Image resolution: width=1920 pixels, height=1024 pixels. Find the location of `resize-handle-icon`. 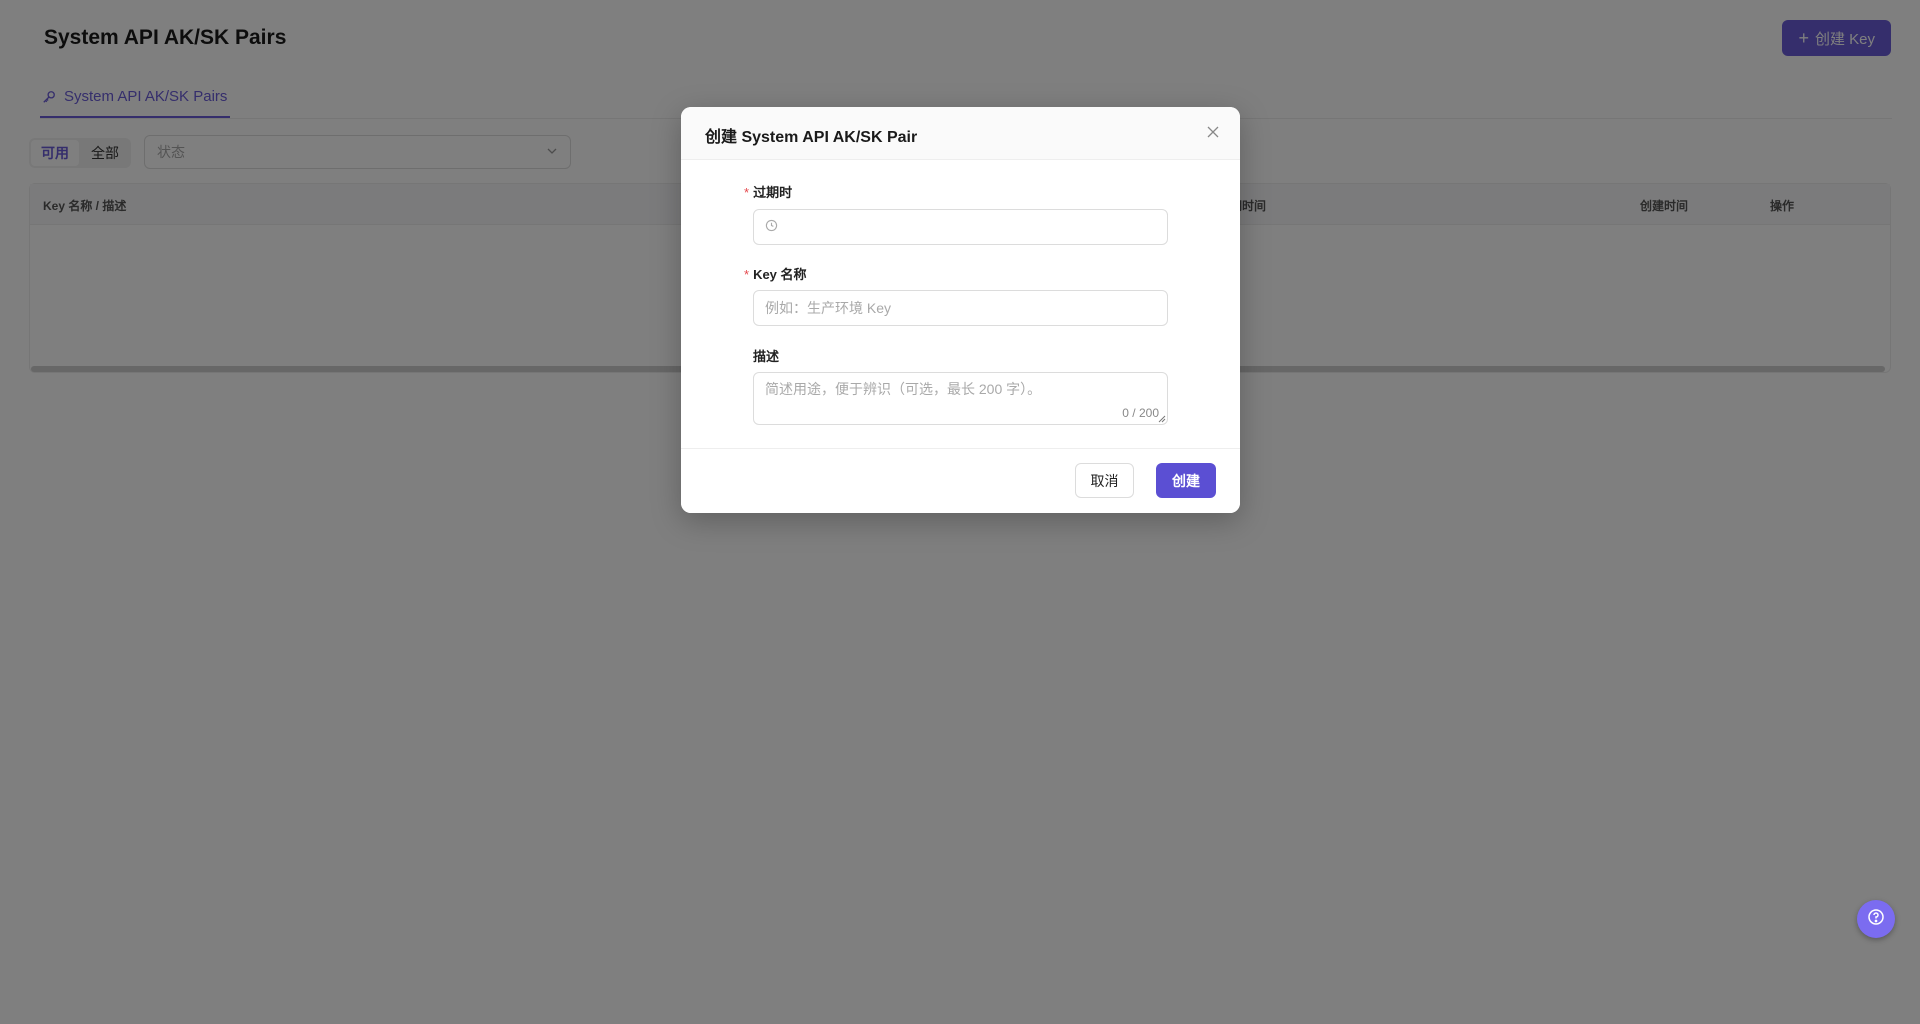

resize-handle-icon is located at coordinates (1162, 419).